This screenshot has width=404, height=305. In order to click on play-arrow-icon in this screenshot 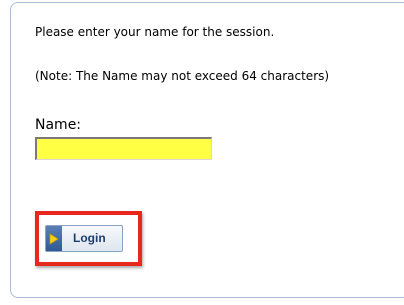, I will do `click(54, 238)`.